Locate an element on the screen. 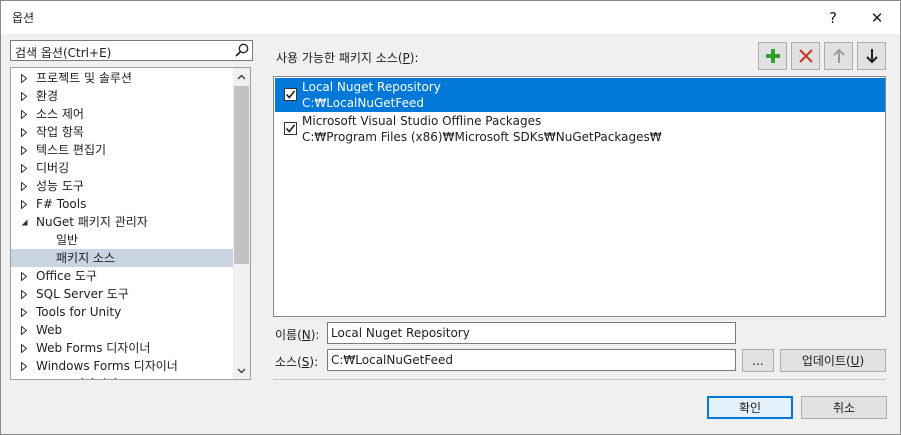  scroll-down-button is located at coordinates (241, 370).